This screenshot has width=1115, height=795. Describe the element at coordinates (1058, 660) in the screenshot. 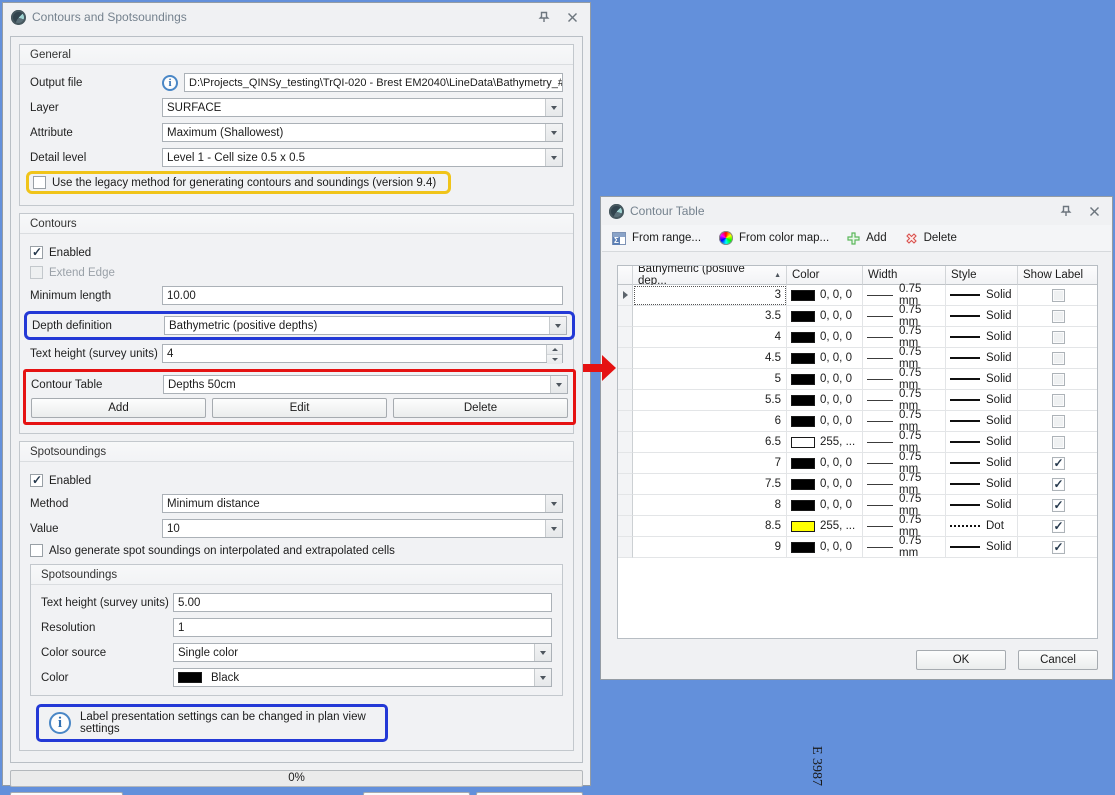

I see `cancel-button: Cancel` at that location.